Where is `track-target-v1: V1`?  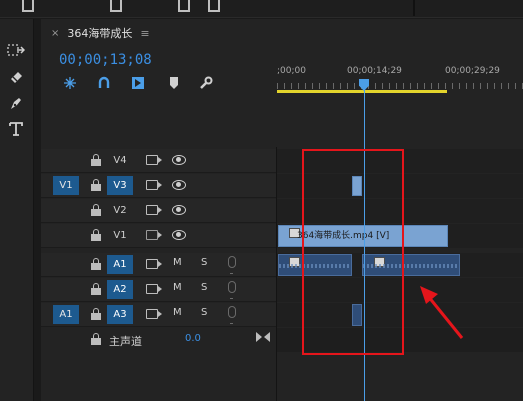
track-target-v1: V1 is located at coordinates (120, 235).